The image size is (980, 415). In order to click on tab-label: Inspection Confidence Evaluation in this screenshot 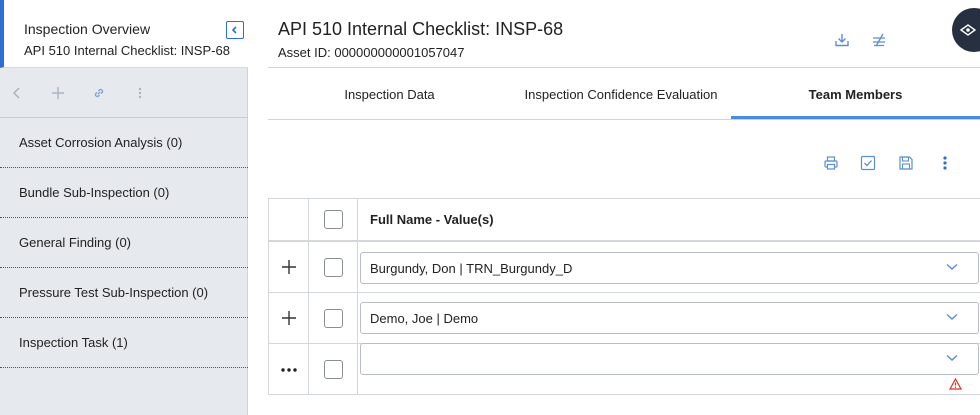, I will do `click(621, 94)`.